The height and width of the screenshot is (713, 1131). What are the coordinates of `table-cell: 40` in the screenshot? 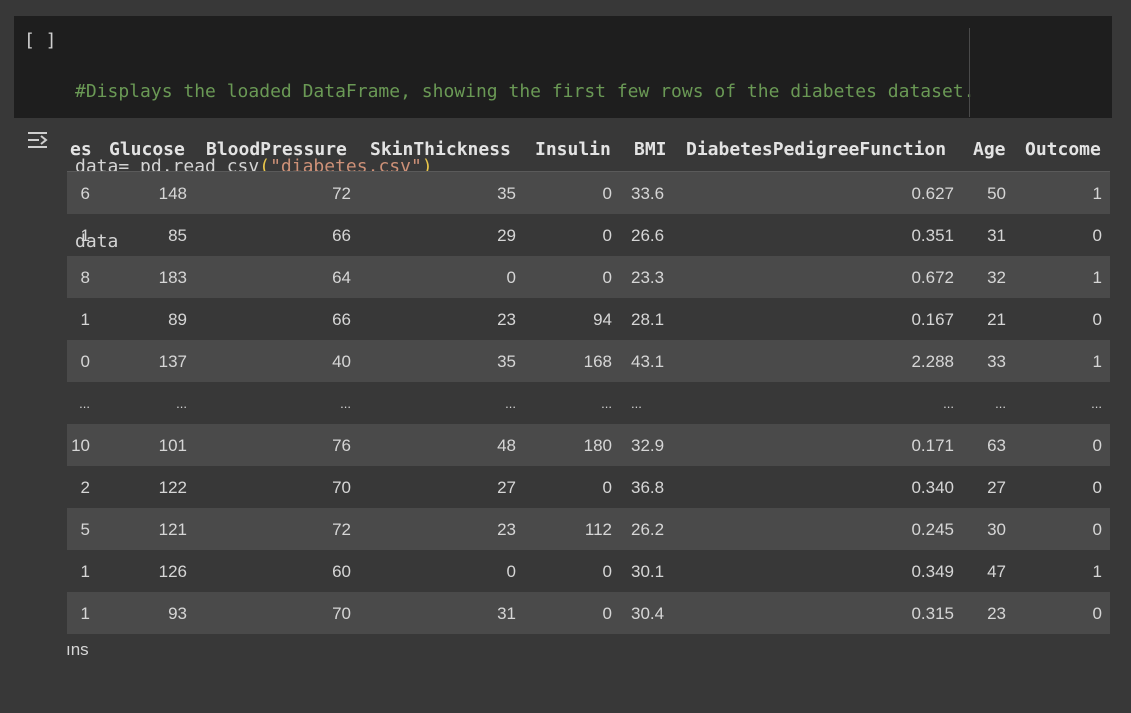 It's located at (341, 361).